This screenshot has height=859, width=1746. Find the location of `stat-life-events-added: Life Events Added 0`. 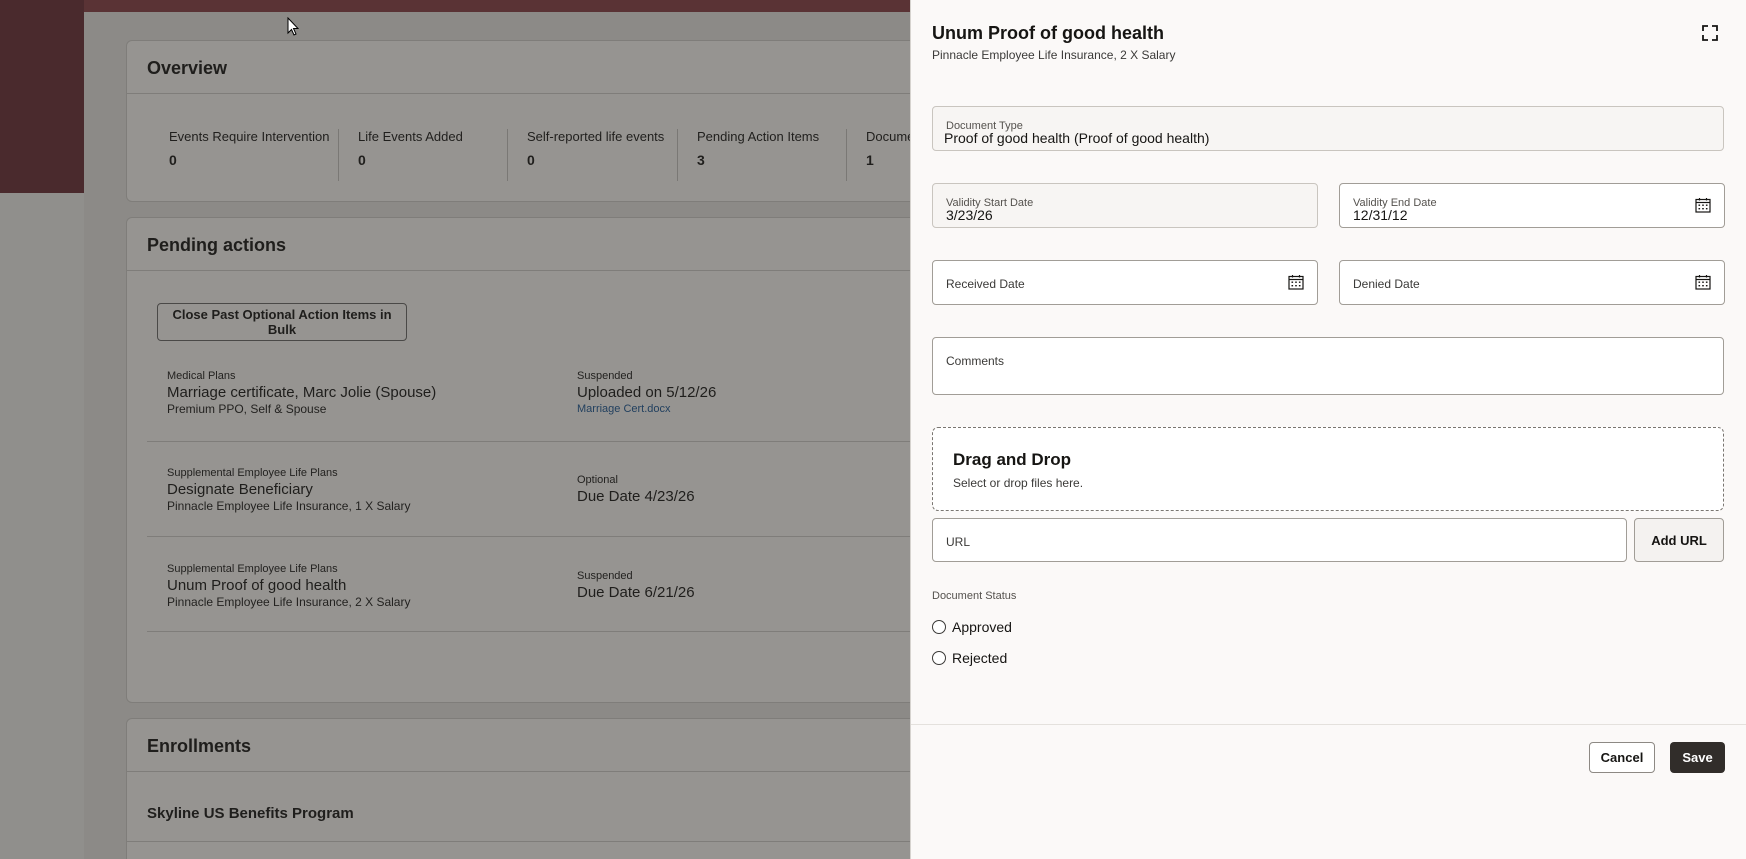

stat-life-events-added: Life Events Added 0 is located at coordinates (410, 148).